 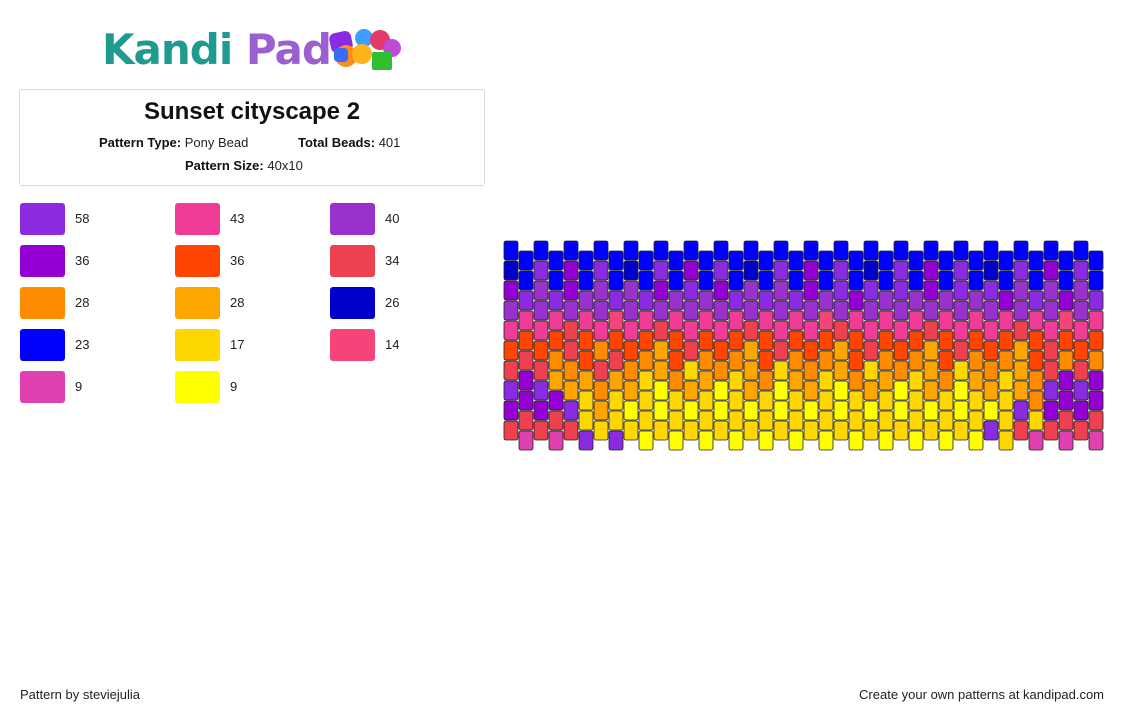 I want to click on bead-count: 17, so click(x=237, y=344).